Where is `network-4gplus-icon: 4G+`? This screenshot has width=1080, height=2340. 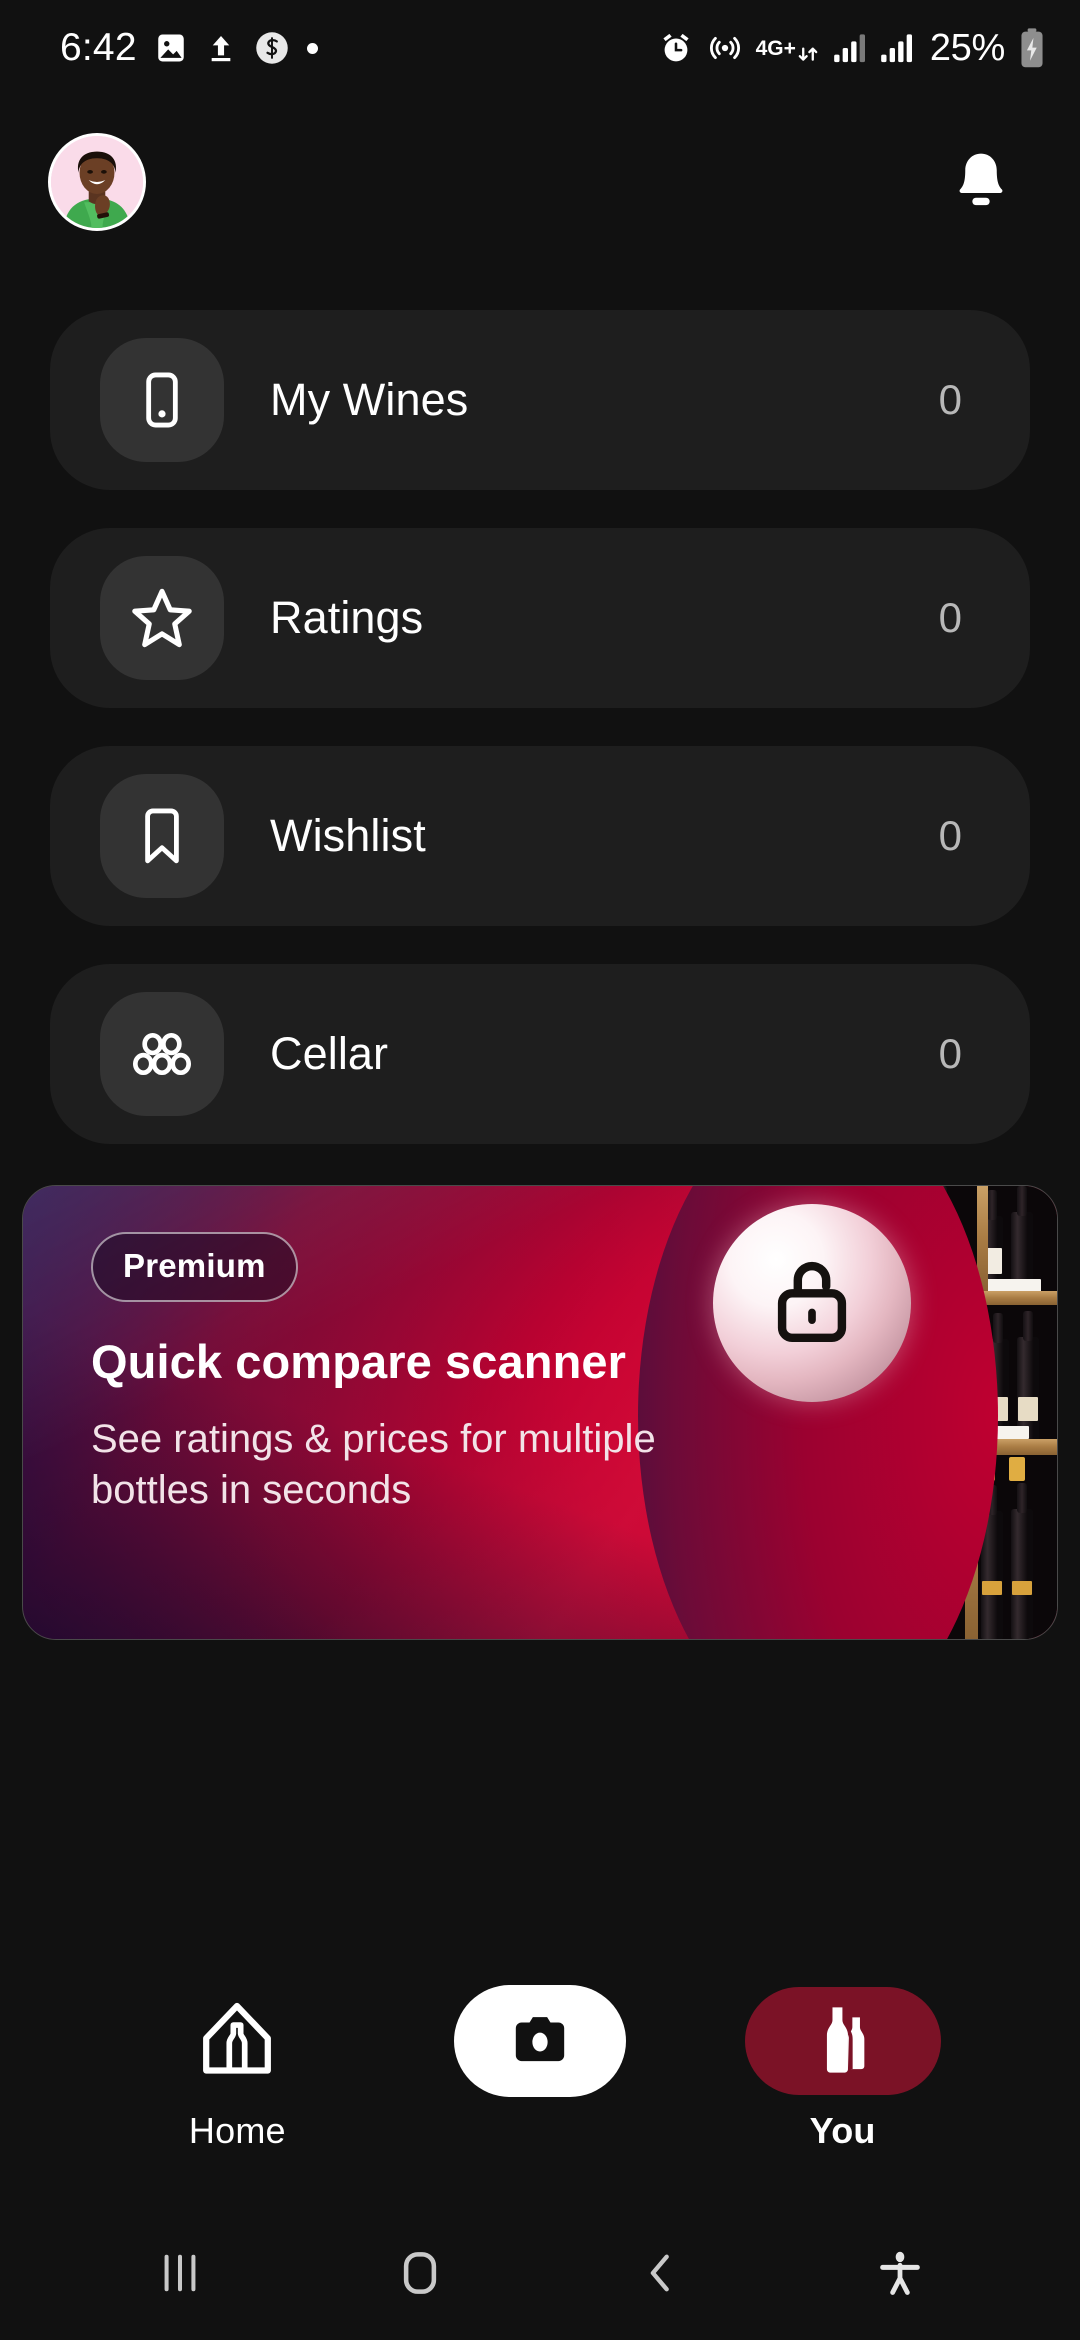 network-4gplus-icon: 4G+ is located at coordinates (788, 48).